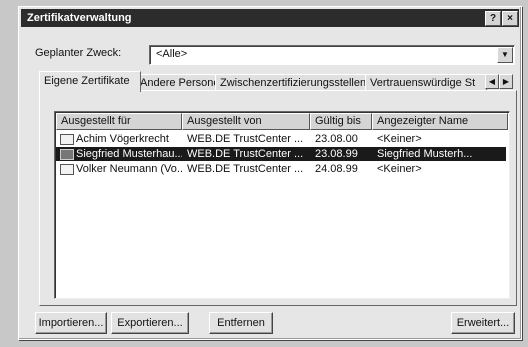 Image resolution: width=528 pixels, height=347 pixels. What do you see at coordinates (505, 55) in the screenshot?
I see `dropdown-arrow-icon: ▼` at bounding box center [505, 55].